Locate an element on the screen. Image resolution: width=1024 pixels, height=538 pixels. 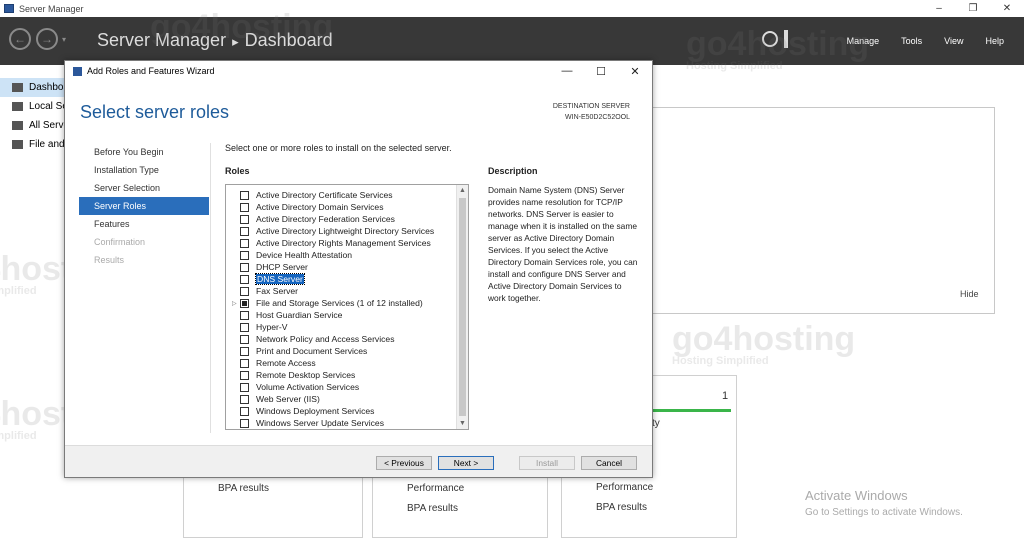
role-item: Host Guardian Service is located at coordinates (284, 315).